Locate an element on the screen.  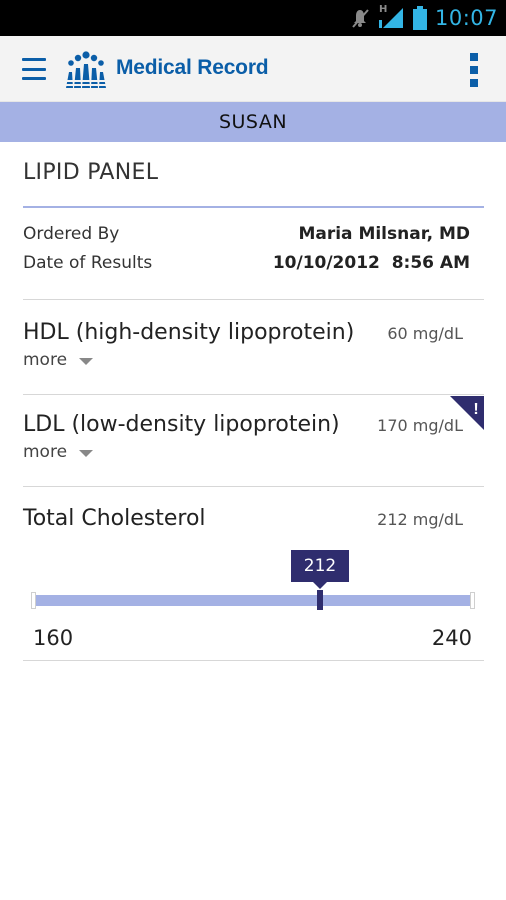
overflow-menu-icon is located at coordinates (474, 70).